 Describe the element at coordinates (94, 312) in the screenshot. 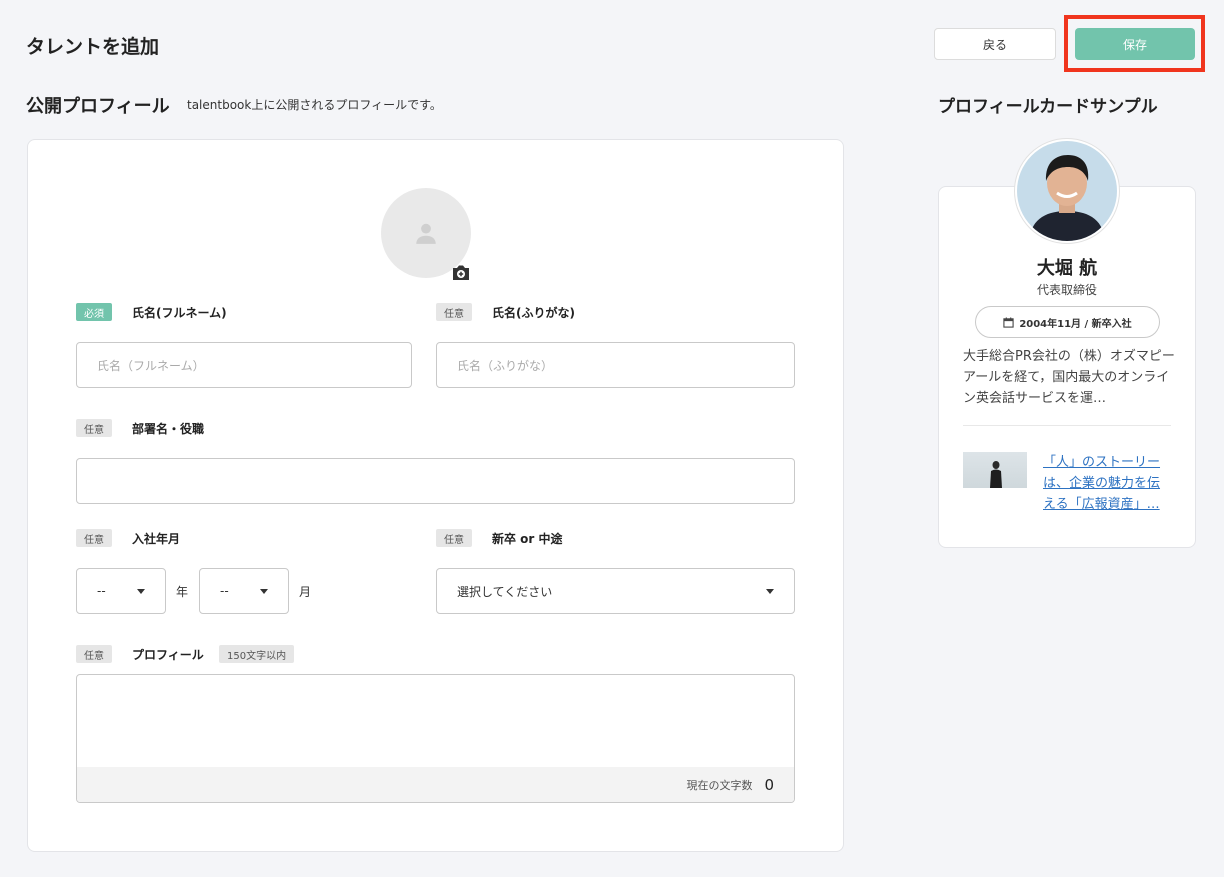

I see `required-tag: 必須` at that location.